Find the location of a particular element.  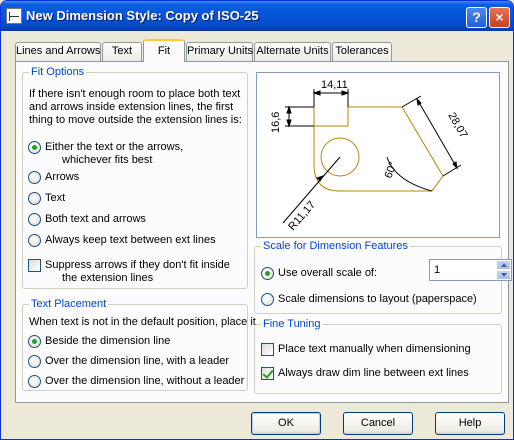

always-draw-dim-line-checkbox is located at coordinates (267, 373).